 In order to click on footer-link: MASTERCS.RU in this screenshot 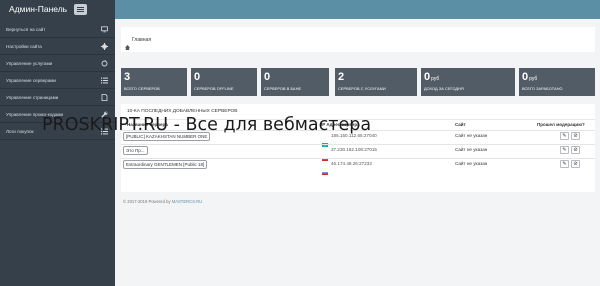, I will do `click(187, 201)`.